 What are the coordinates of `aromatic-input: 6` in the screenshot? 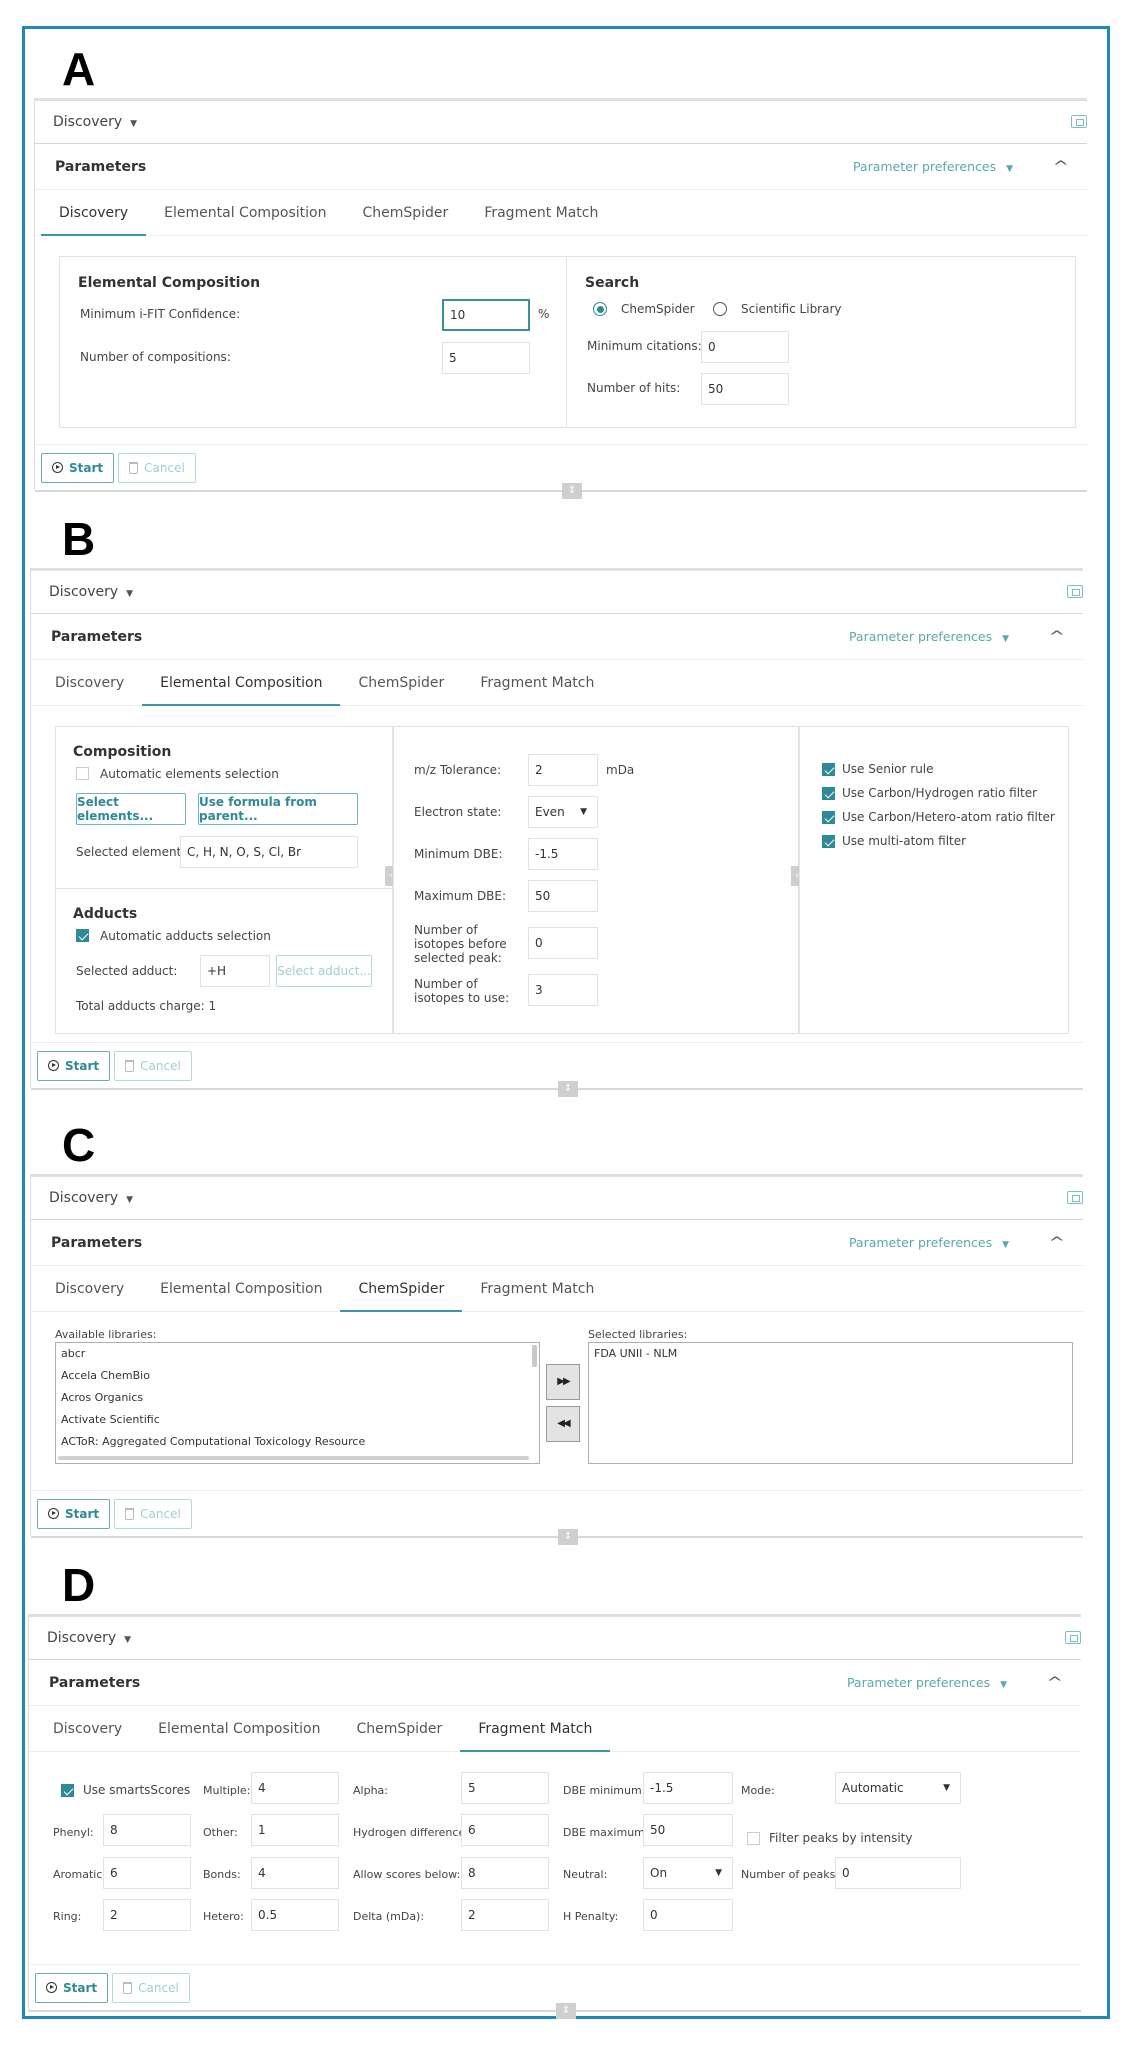 It's located at (147, 1873).